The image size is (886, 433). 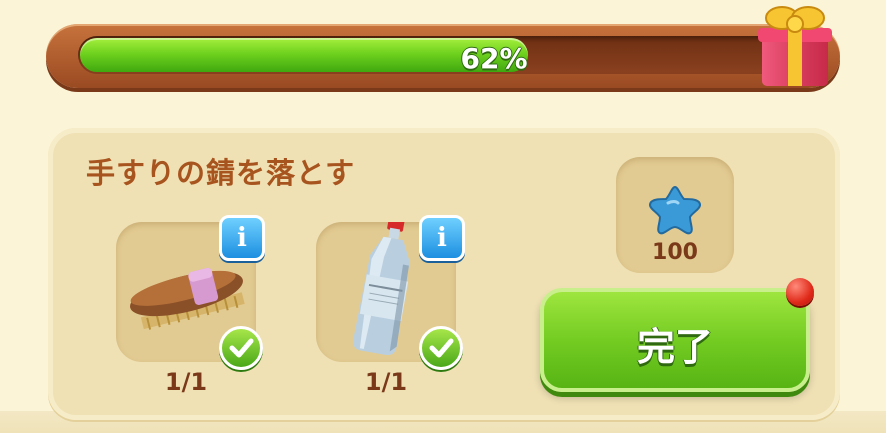 I want to click on progress-bar: 62%, so click(x=443, y=56).